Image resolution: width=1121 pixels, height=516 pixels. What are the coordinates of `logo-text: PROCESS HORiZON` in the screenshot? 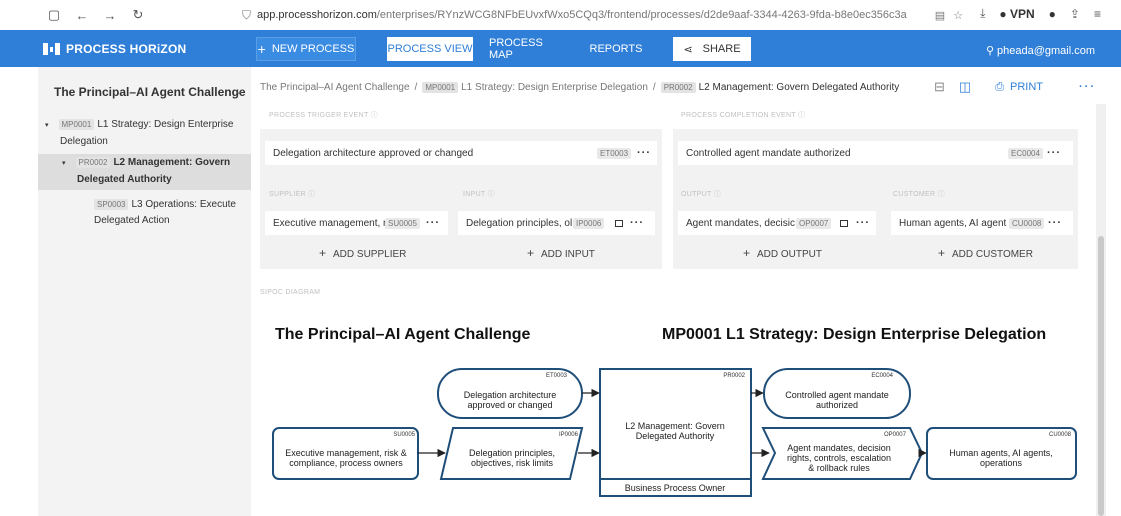 It's located at (126, 48).